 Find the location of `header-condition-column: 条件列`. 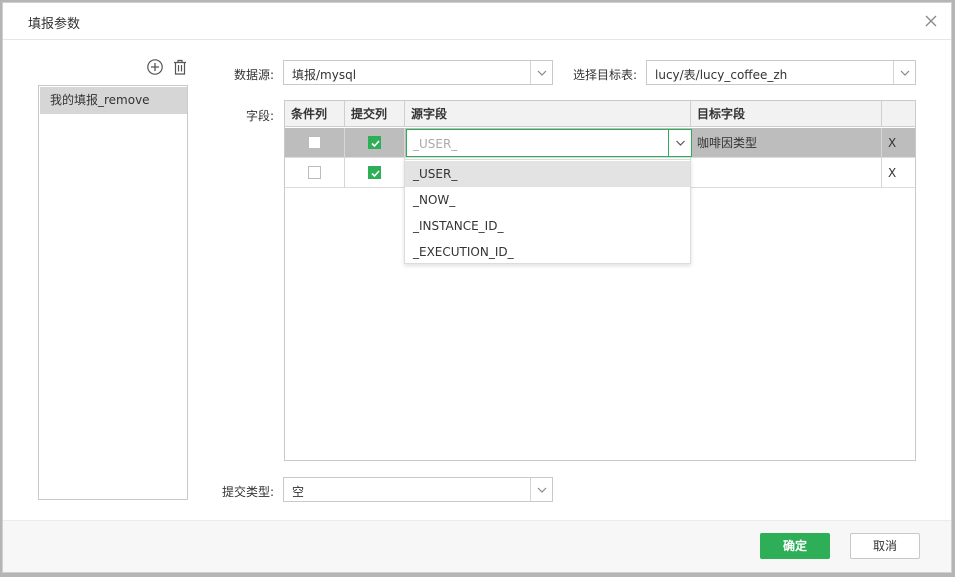

header-condition-column: 条件列 is located at coordinates (315, 114).